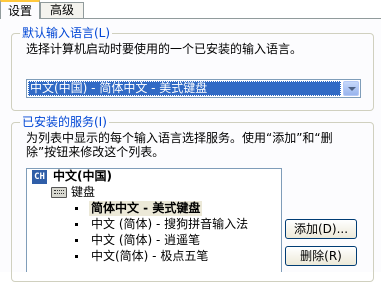 Image resolution: width=381 pixels, height=282 pixels. Describe the element at coordinates (95, 152) in the screenshot. I see `installed-services-description-line2: 除”按钮来修改这个列表。` at that location.